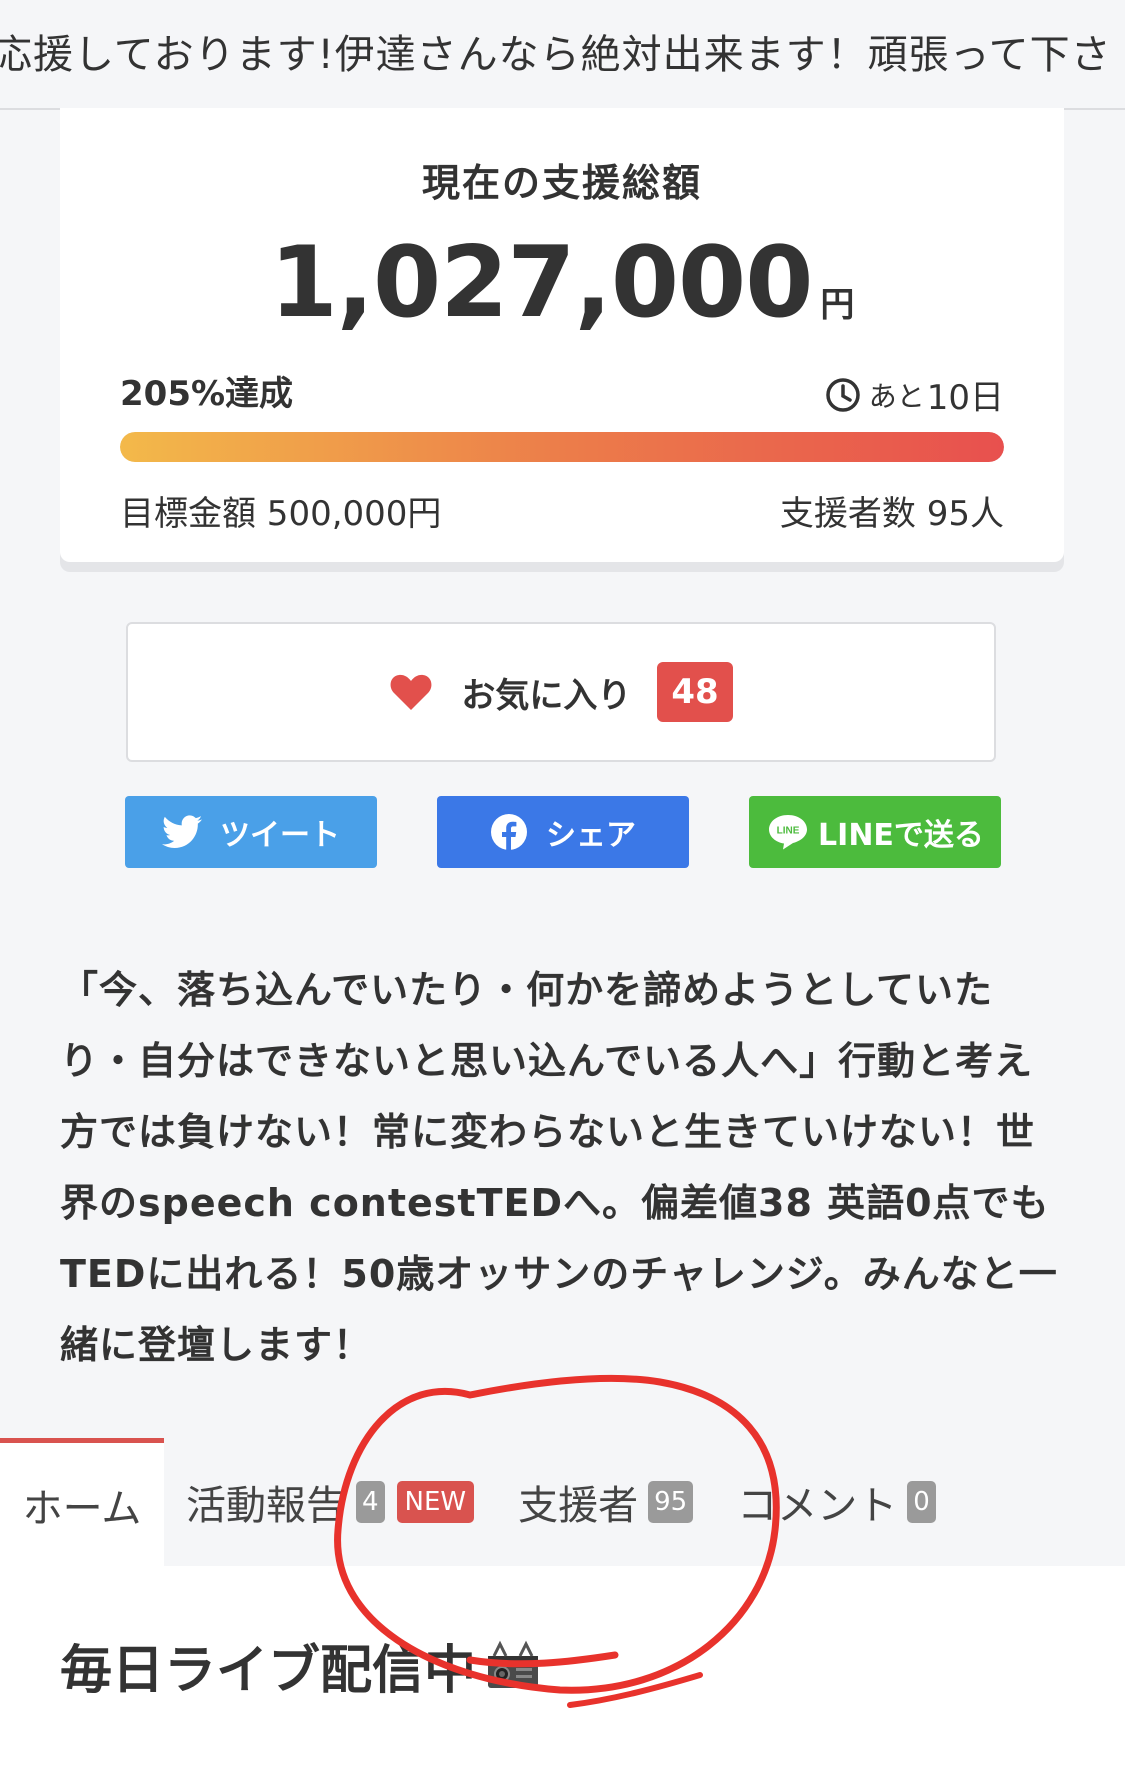  I want to click on facebook-share-button: シェア, so click(563, 832).